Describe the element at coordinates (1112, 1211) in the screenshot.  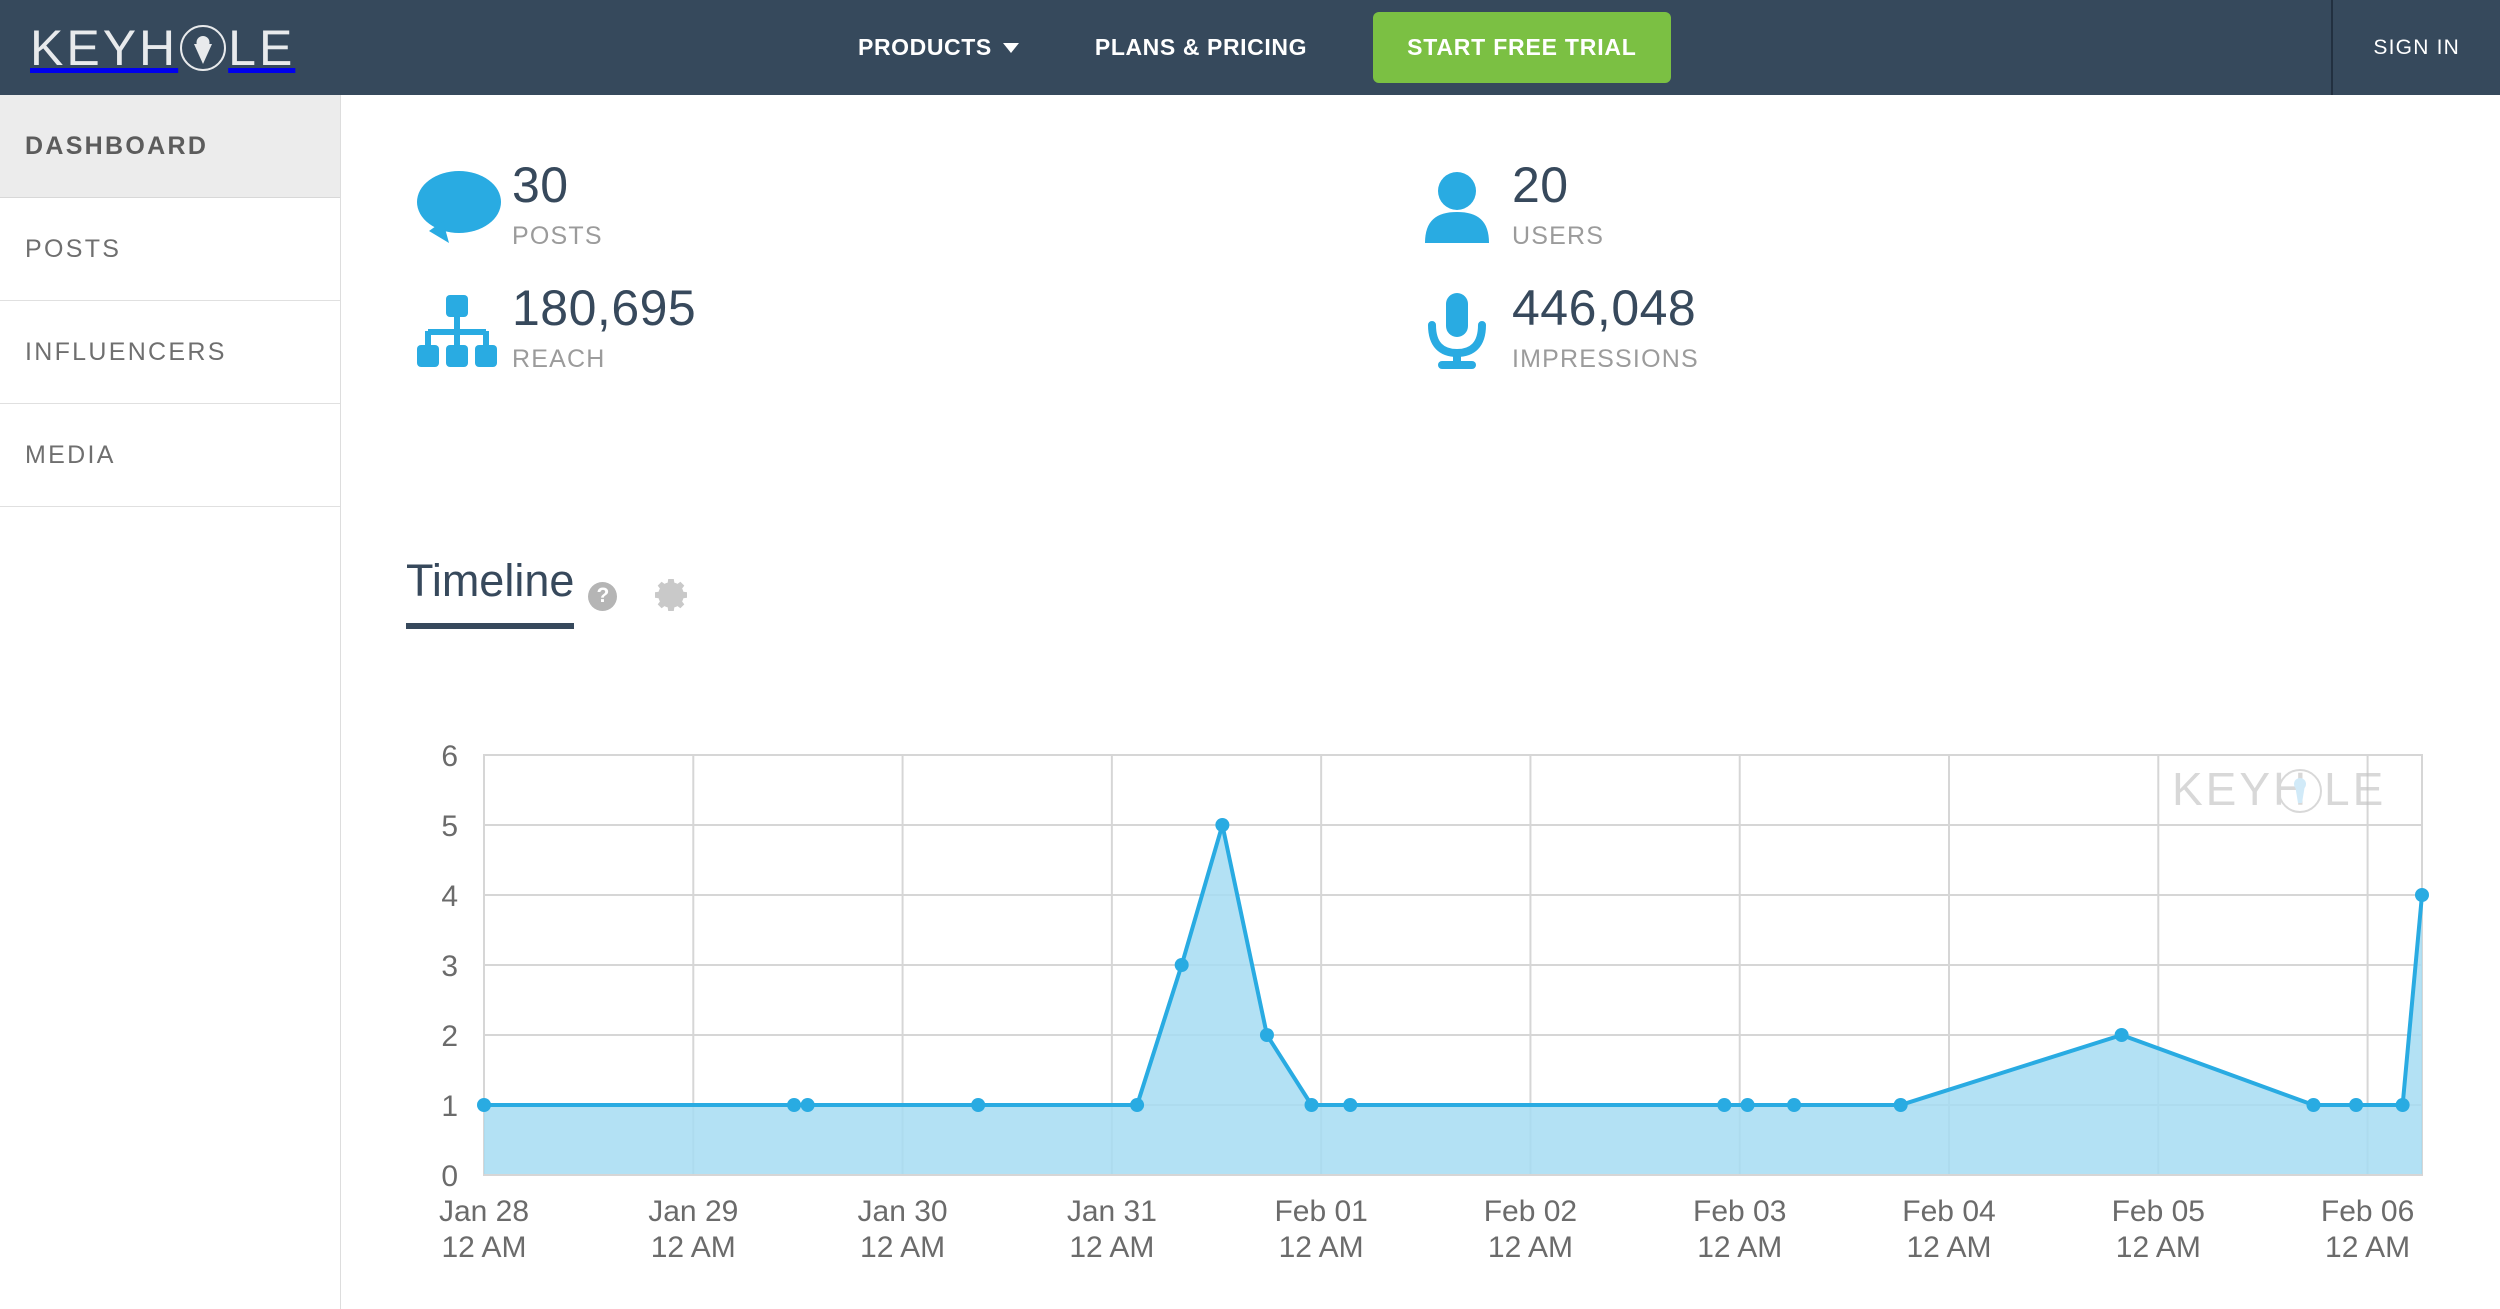
I see `svg-text: Jan 31` at that location.